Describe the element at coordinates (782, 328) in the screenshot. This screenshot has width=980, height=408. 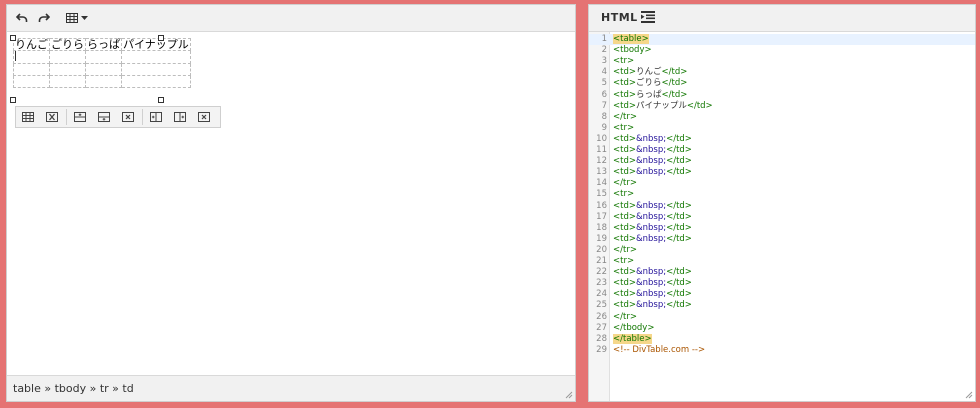
I see `code-line: 27 </tbody>` at that location.